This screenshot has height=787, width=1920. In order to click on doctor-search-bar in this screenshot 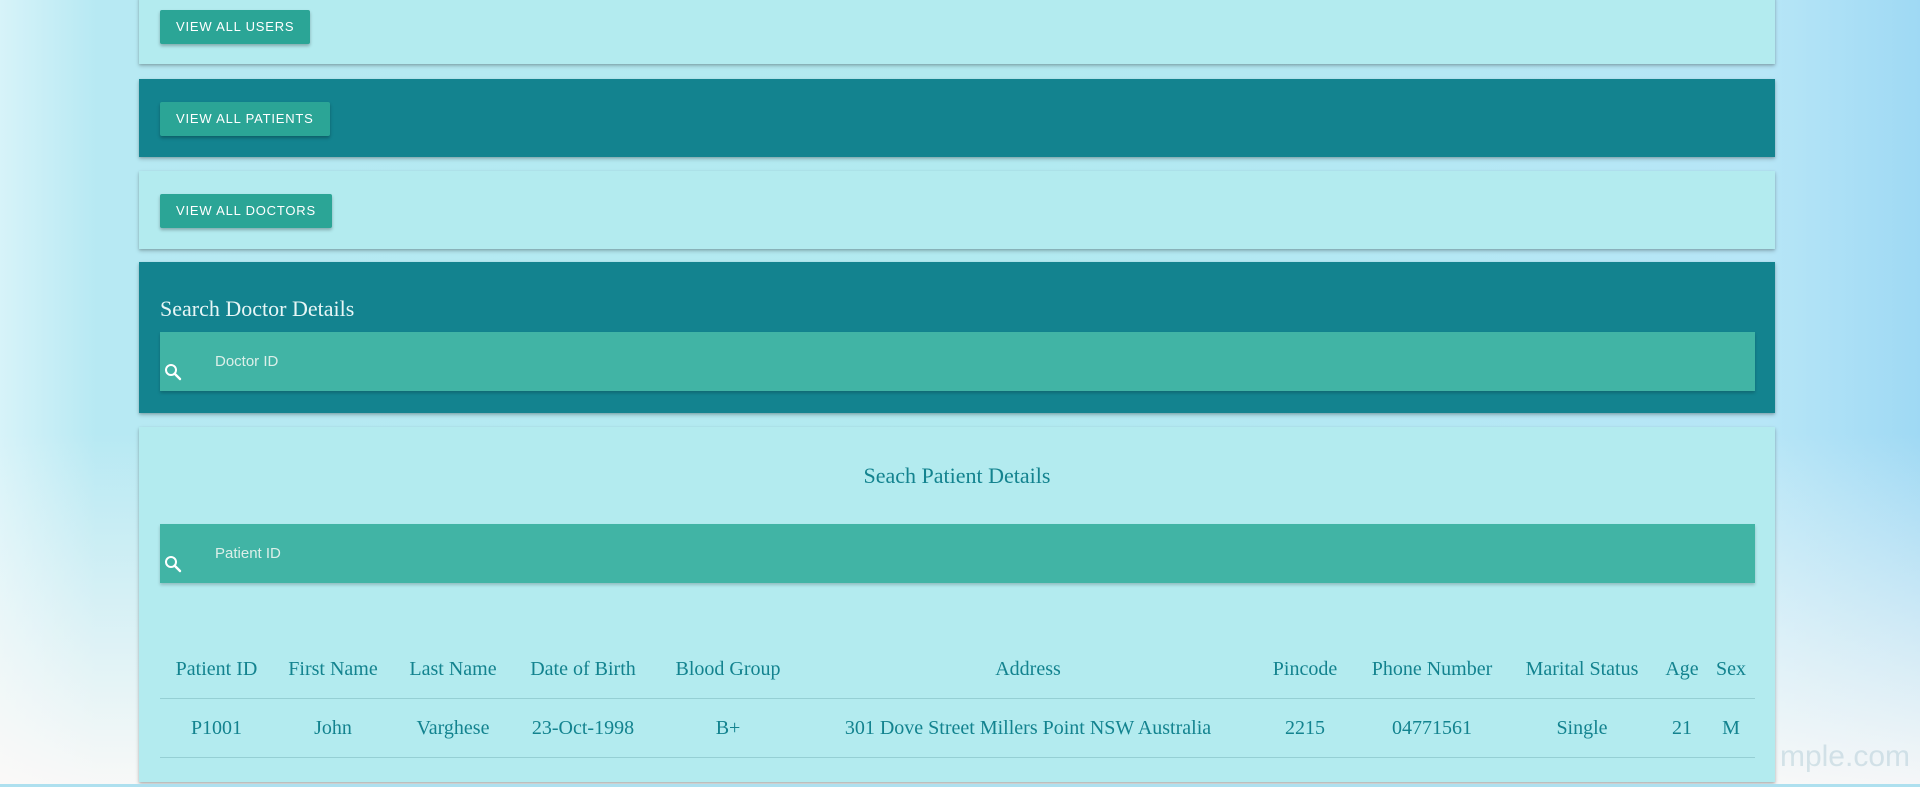, I will do `click(957, 361)`.